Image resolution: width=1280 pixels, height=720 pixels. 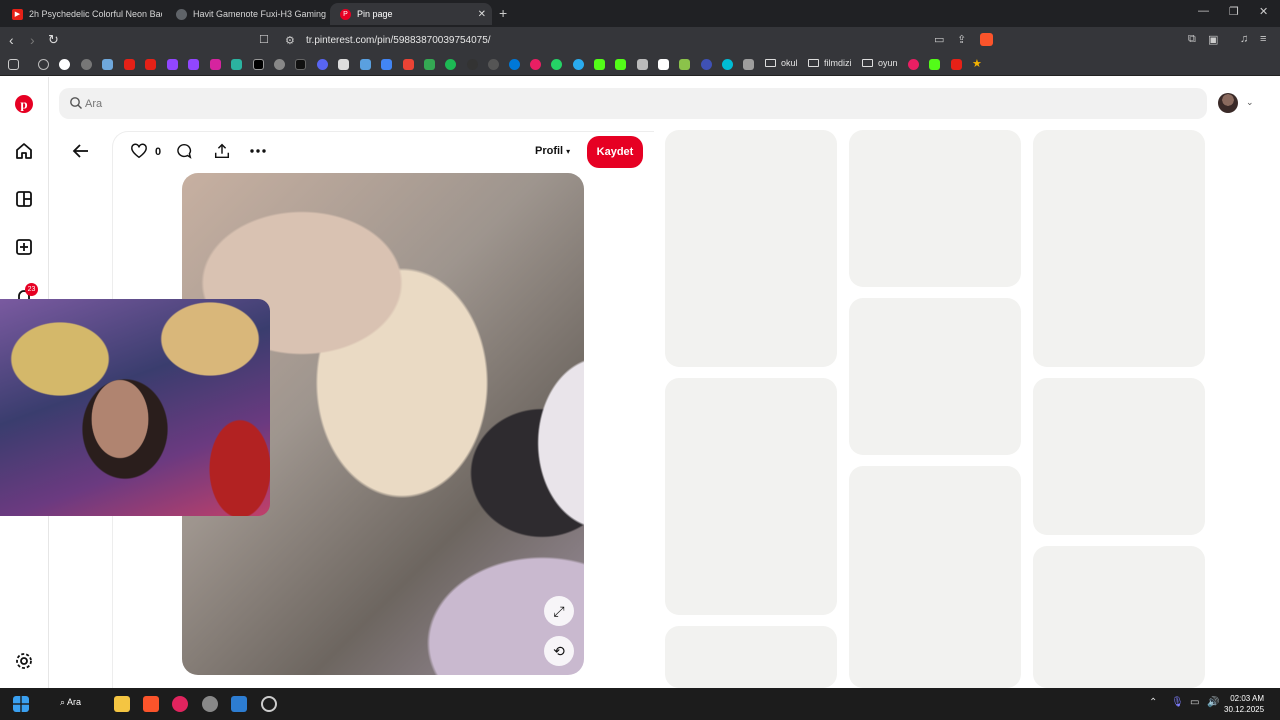 What do you see at coordinates (322, 64) in the screenshot?
I see `discord-icon` at bounding box center [322, 64].